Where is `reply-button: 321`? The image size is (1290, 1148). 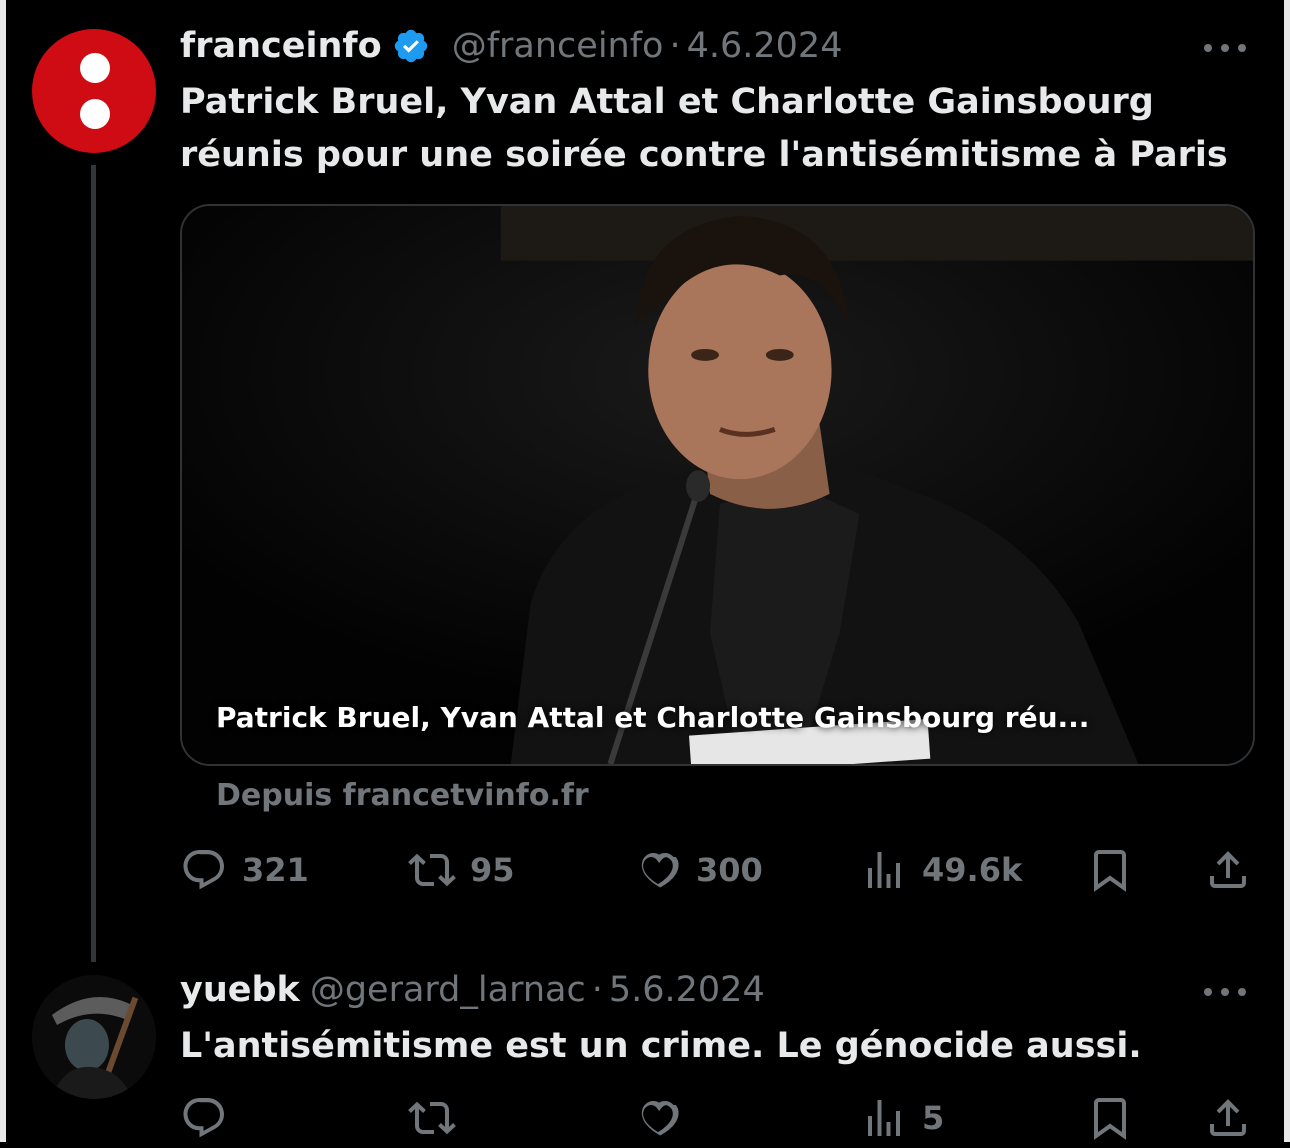
reply-button: 321 is located at coordinates (244, 870).